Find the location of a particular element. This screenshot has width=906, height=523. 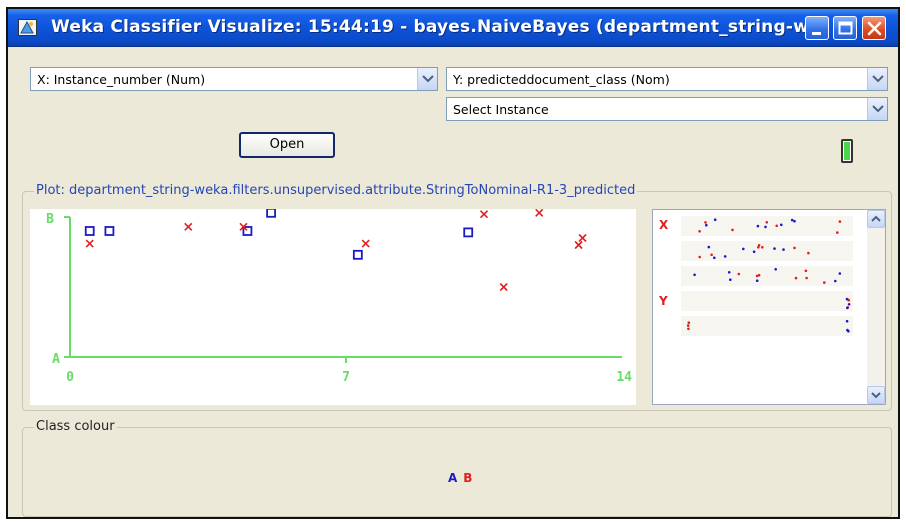

y-axis-select-value: Y: predicteddocument_class (Nom) is located at coordinates (561, 79).